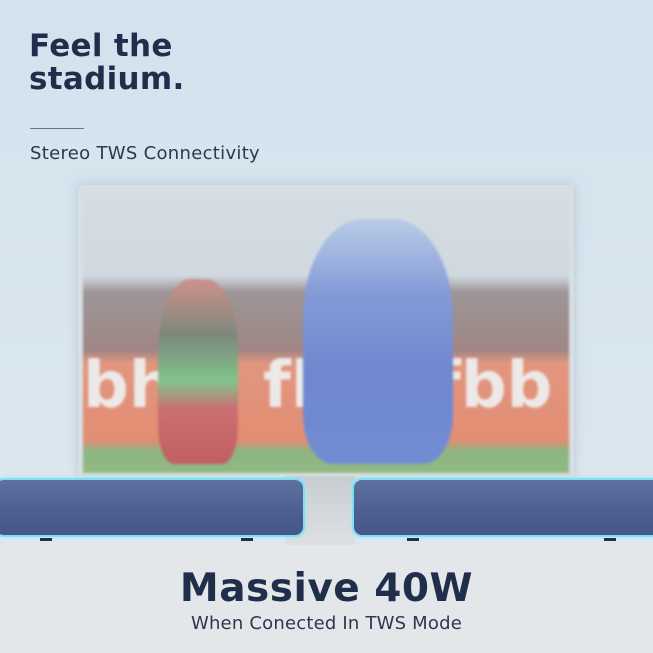  I want to click on soundbar-left, so click(152, 509).